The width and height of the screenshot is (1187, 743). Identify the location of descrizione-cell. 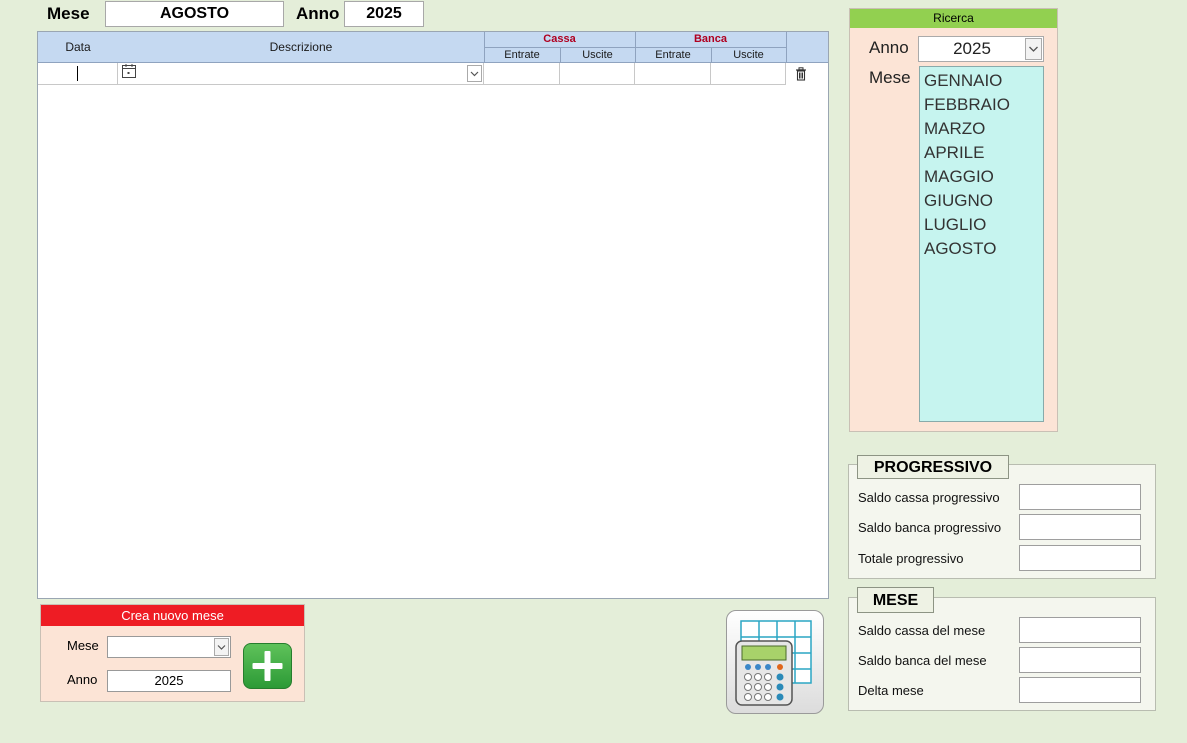
(301, 74).